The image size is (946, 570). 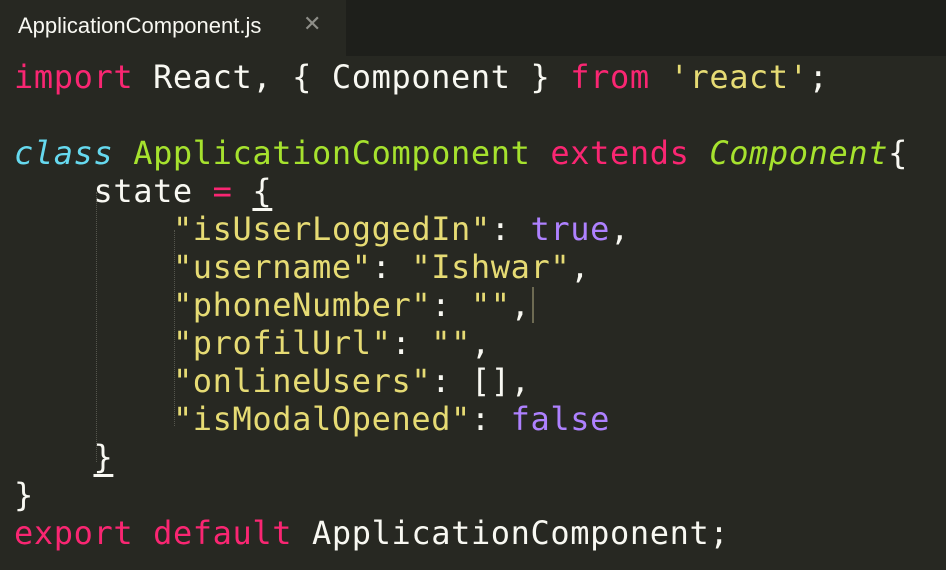 What do you see at coordinates (490, 381) in the screenshot?
I see `array-value: []` at bounding box center [490, 381].